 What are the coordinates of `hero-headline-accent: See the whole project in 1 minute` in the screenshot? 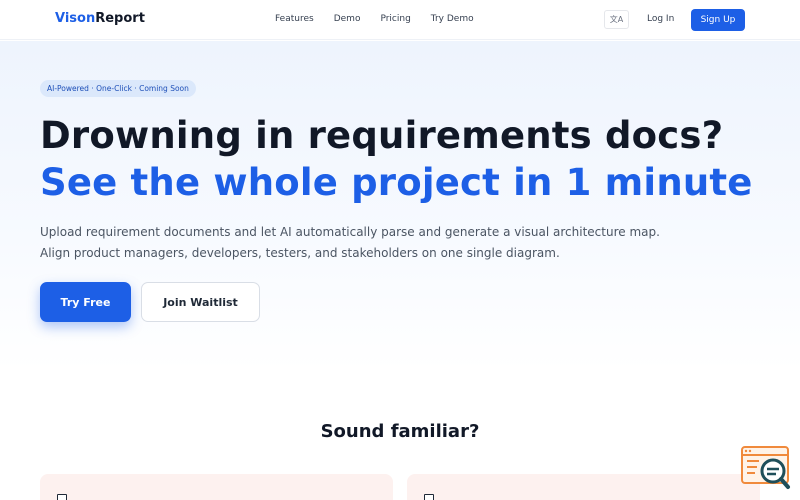 It's located at (396, 182).